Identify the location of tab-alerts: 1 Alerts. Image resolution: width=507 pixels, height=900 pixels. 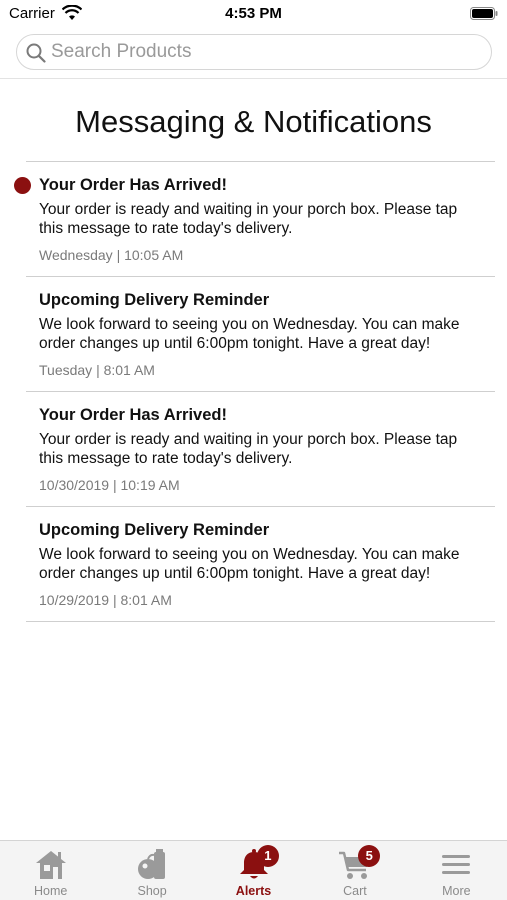
(253, 870).